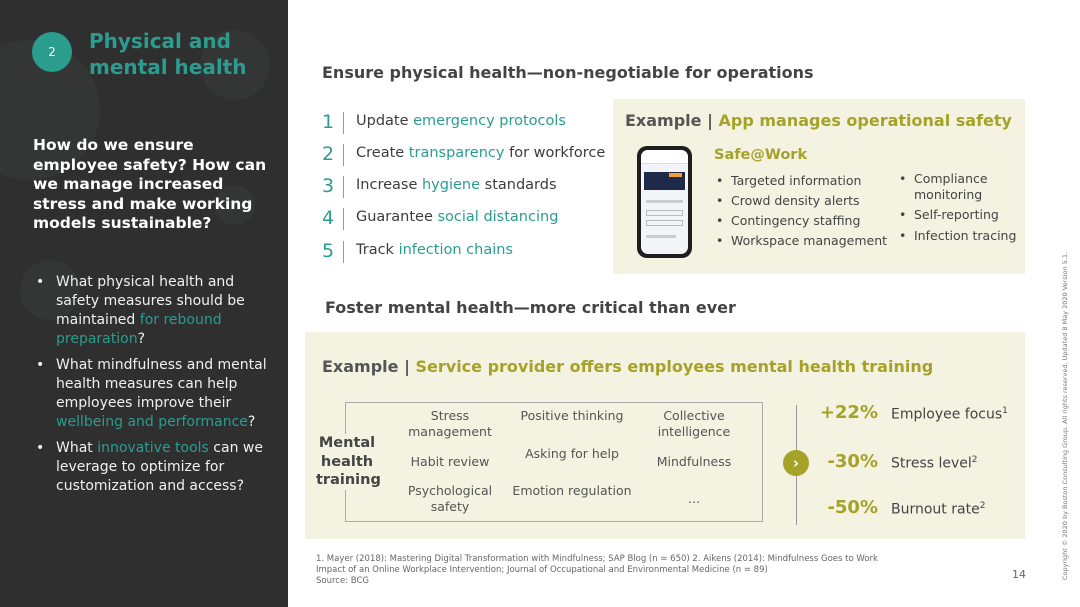 This screenshot has height=607, width=1080. Describe the element at coordinates (694, 423) in the screenshot. I see `training-topic: Collective intelligence` at that location.